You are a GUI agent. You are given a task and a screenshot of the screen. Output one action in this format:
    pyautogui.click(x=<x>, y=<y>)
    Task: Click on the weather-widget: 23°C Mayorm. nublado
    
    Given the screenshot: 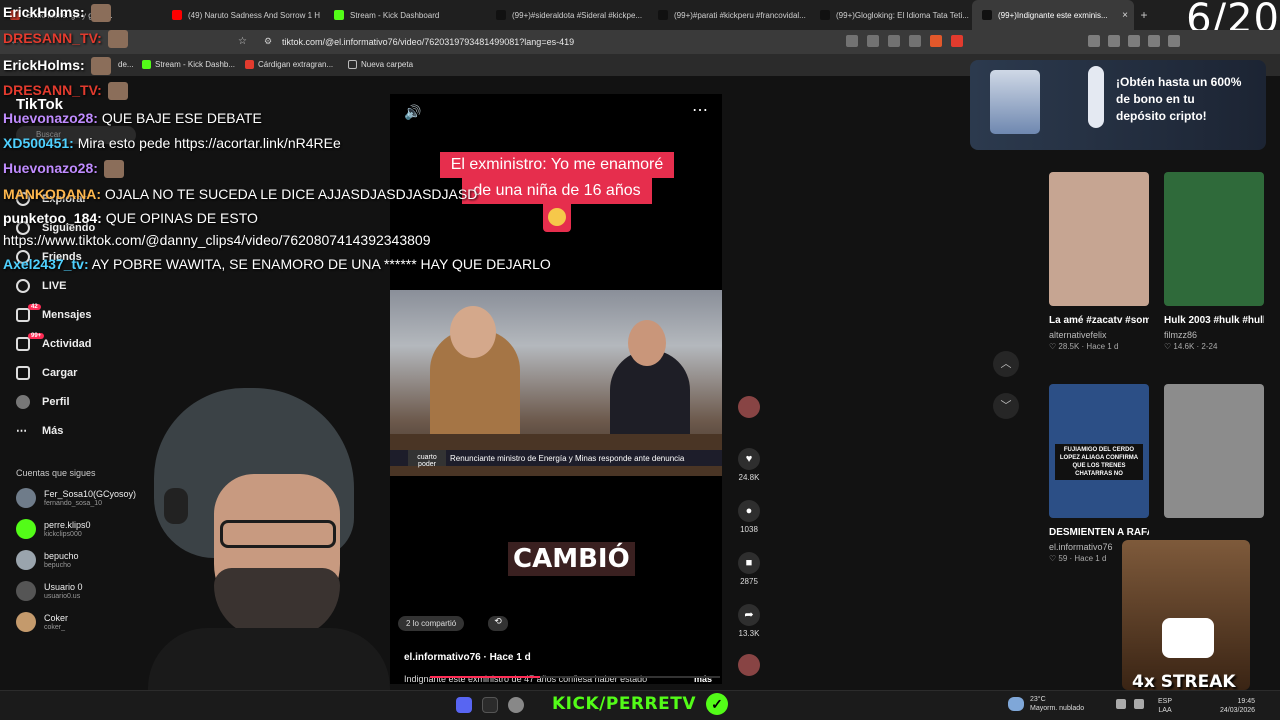 What is the action you would take?
    pyautogui.click(x=1046, y=704)
    